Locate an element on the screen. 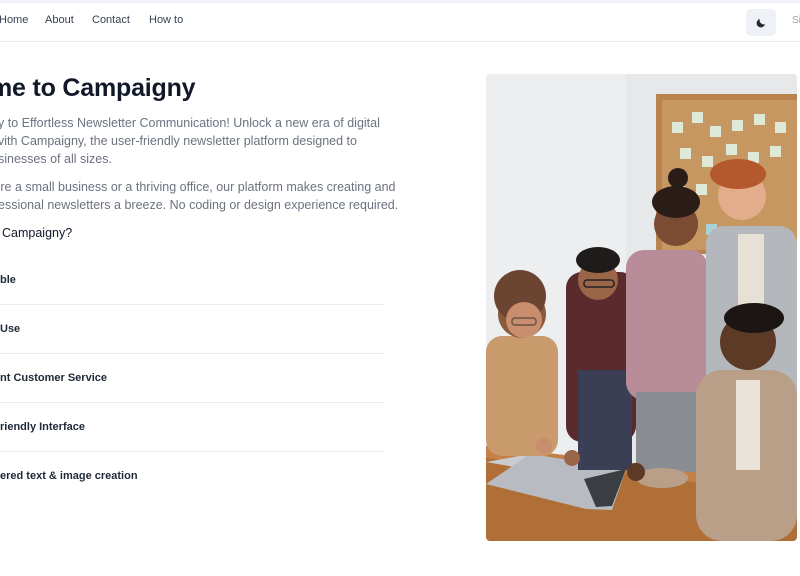 The width and height of the screenshot is (800, 576). nav-about-link: About is located at coordinates (59, 20).